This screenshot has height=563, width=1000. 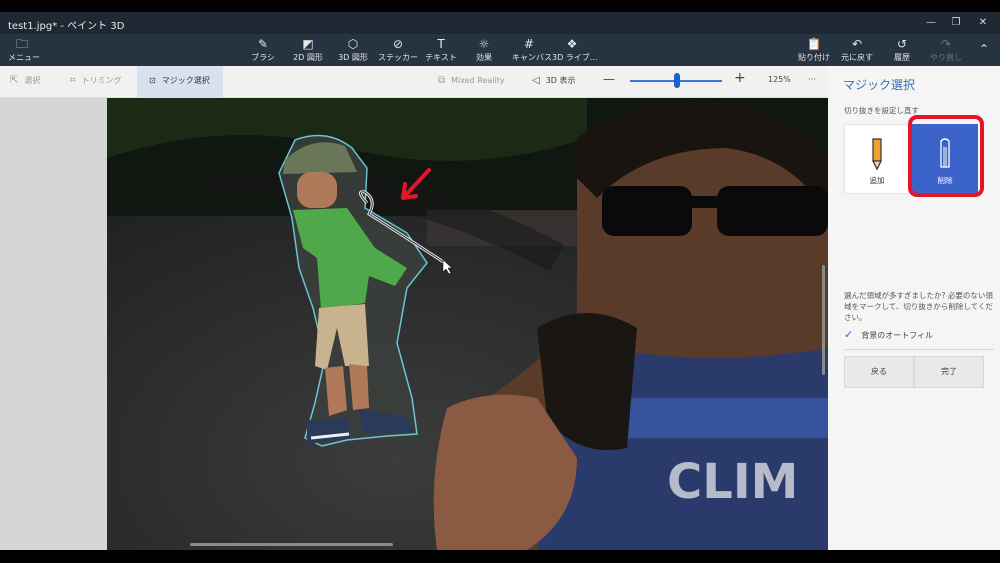 What do you see at coordinates (536, 80) in the screenshot?
I see `3d-view-icon: ◁` at bounding box center [536, 80].